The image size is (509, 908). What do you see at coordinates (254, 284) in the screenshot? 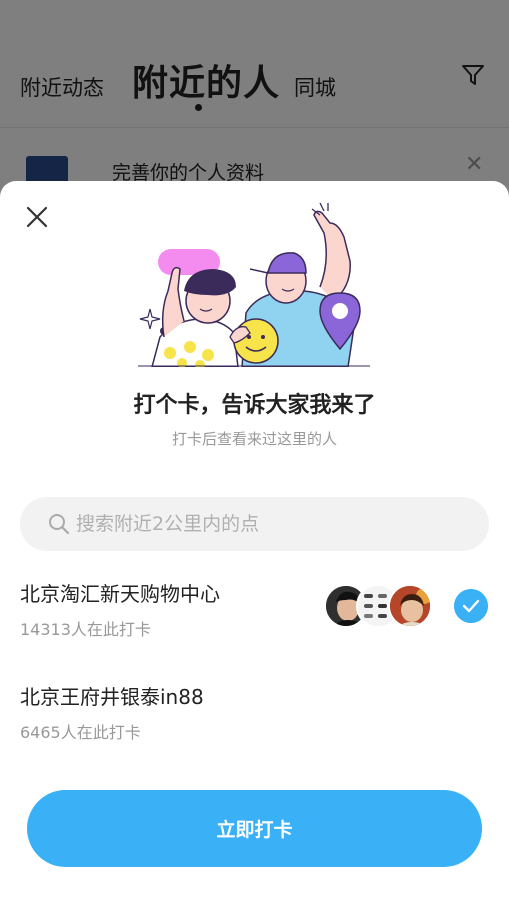
I see `checkin-illustration` at bounding box center [254, 284].